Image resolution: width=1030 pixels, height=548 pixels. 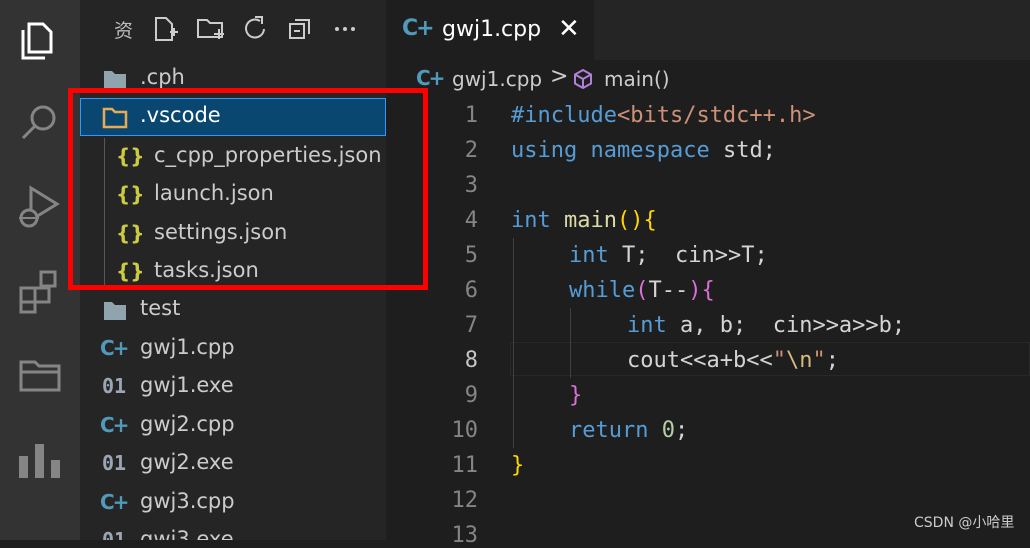 What do you see at coordinates (40, 291) in the screenshot?
I see `extensions-icon` at bounding box center [40, 291].